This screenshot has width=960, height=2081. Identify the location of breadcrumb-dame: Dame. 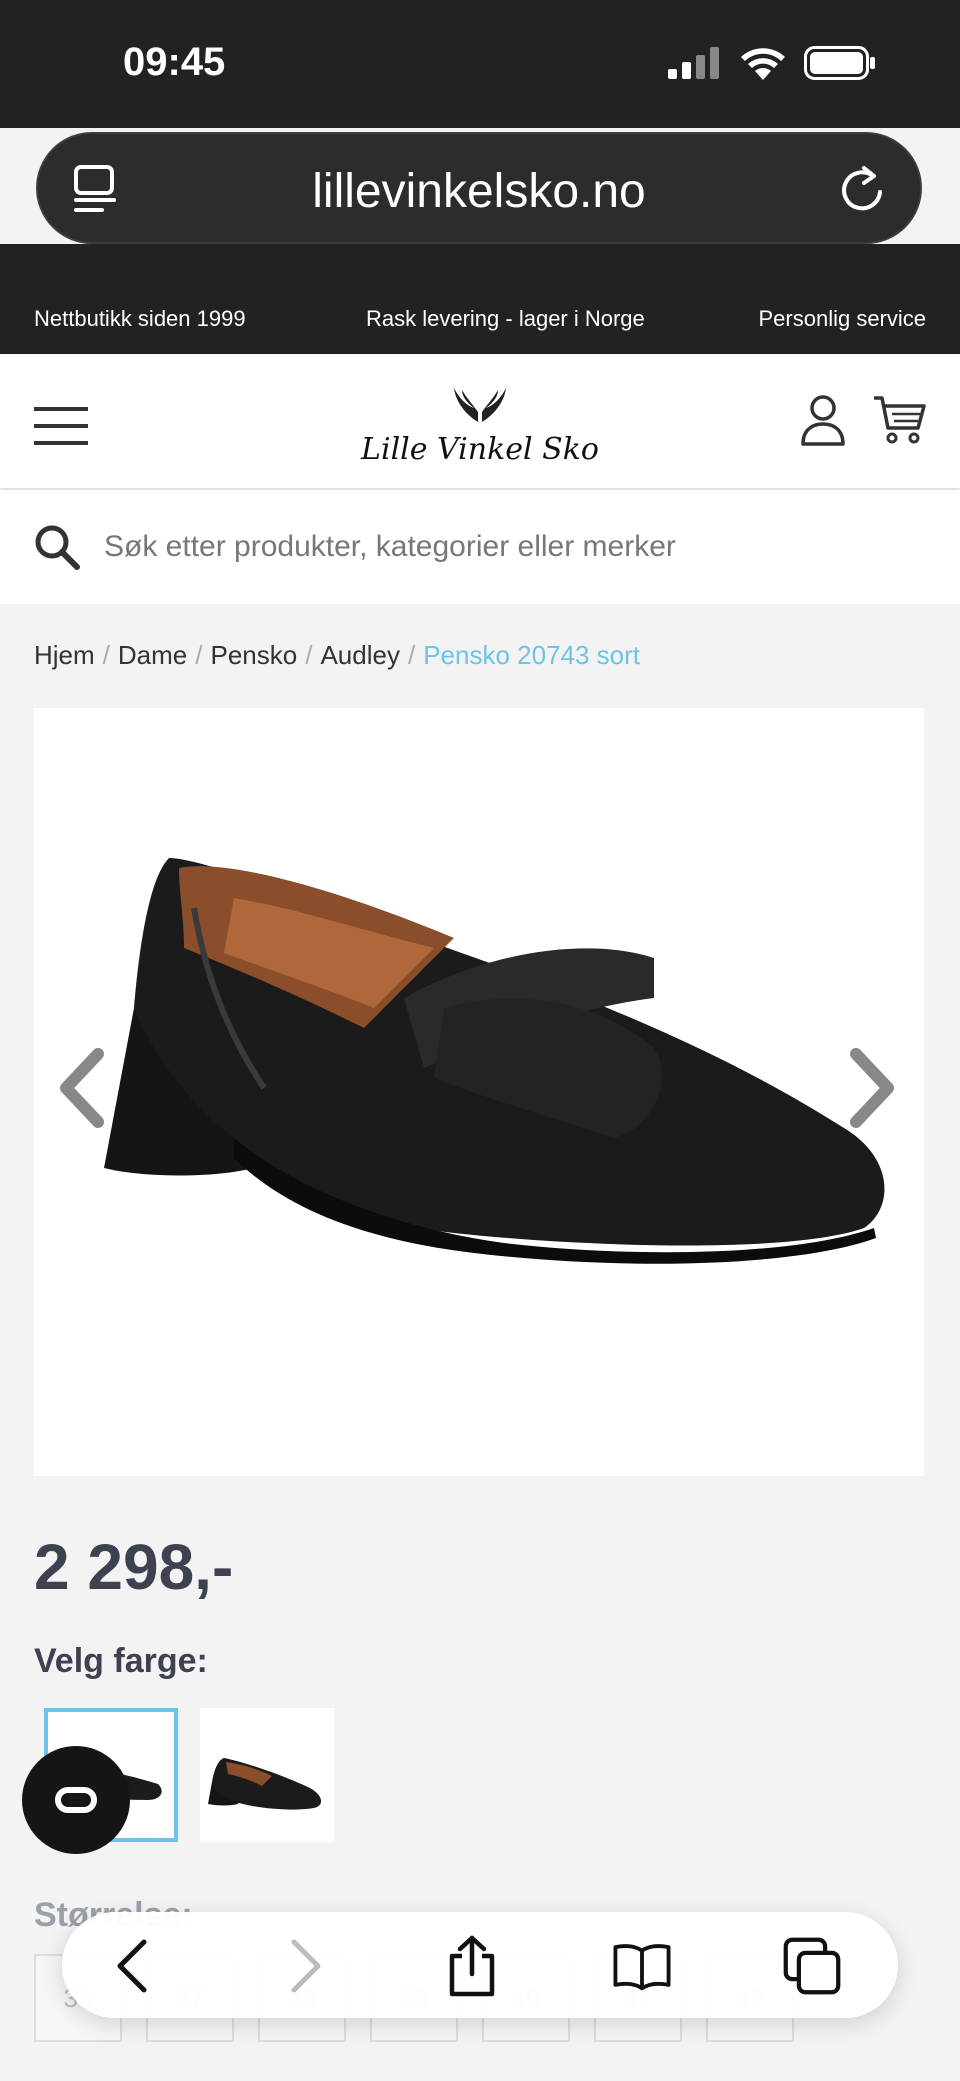
(152, 655).